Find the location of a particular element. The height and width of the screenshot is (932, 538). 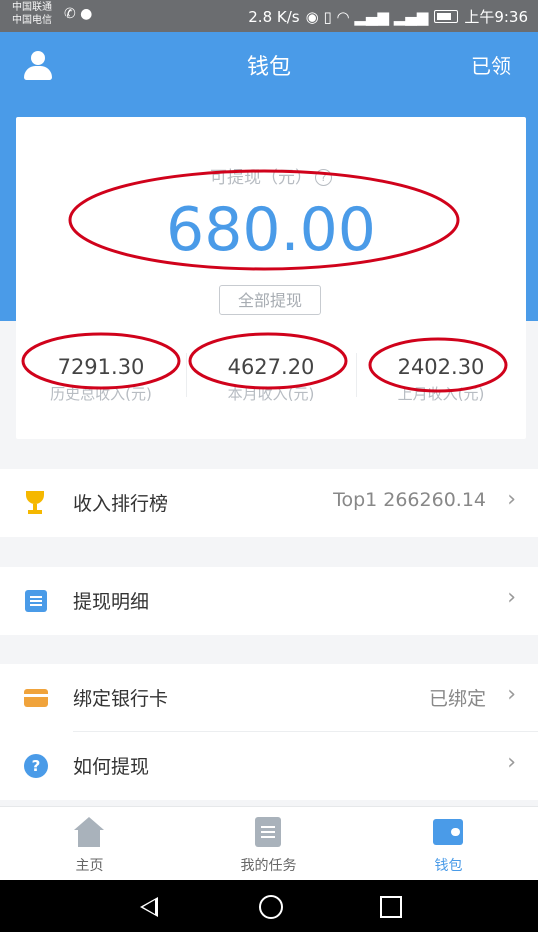

tab-wallet: 钱包 is located at coordinates (448, 844).